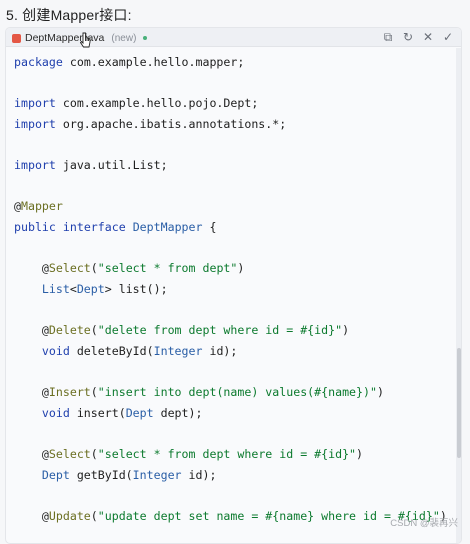 This screenshot has height=544, width=470. I want to click on code-token: dept);, so click(178, 412).